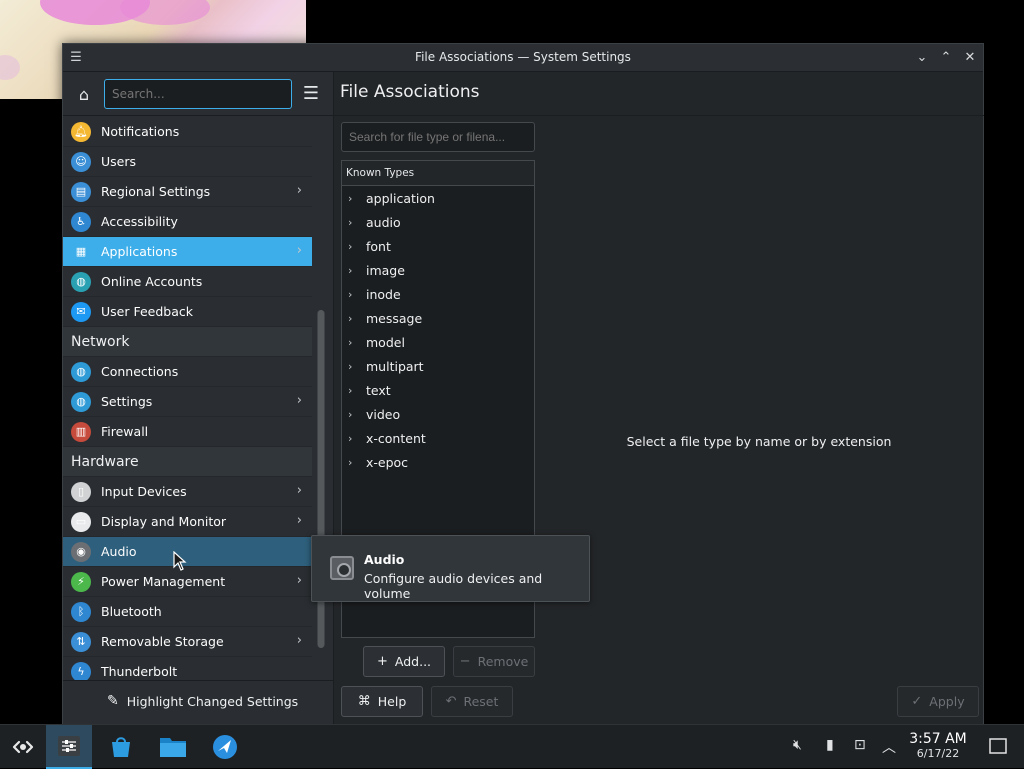 Image resolution: width=1024 pixels, height=769 pixels. What do you see at coordinates (187, 252) in the screenshot?
I see `sidebar-item-applications: ▦ Applications ›` at bounding box center [187, 252].